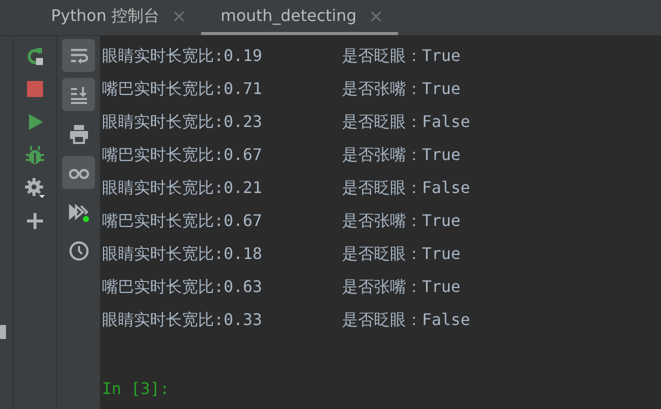 This screenshot has width=661, height=409. What do you see at coordinates (35, 155) in the screenshot?
I see `bug-icon` at bounding box center [35, 155].